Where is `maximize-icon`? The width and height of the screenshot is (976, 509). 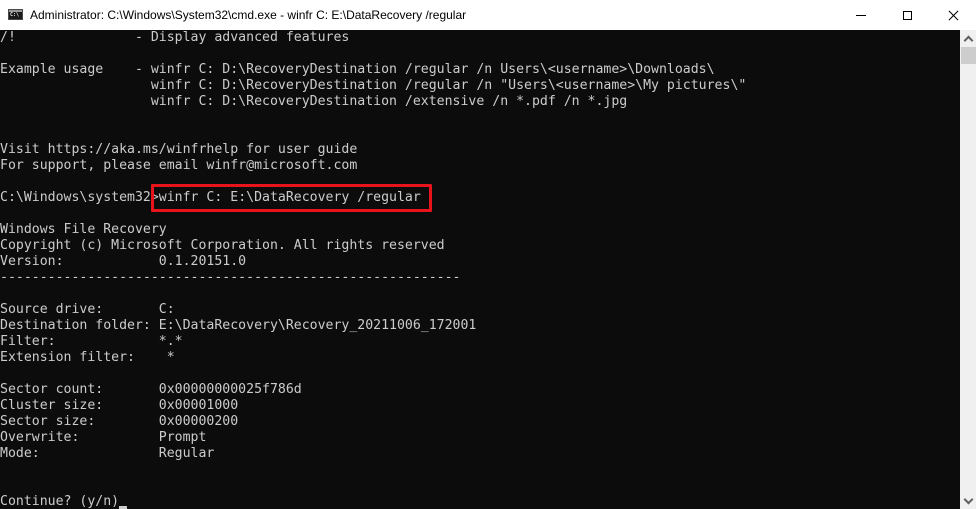
maximize-icon is located at coordinates (907, 15).